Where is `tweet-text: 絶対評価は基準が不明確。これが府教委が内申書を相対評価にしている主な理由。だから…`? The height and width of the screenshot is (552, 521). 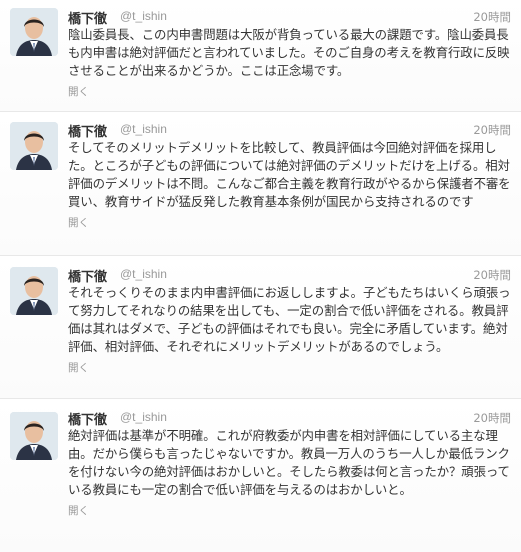
tweet-text: 絶対評価は基準が不明確。これが府教委が内申書を相対評価にしている主な理由。だから… is located at coordinates (289, 462).